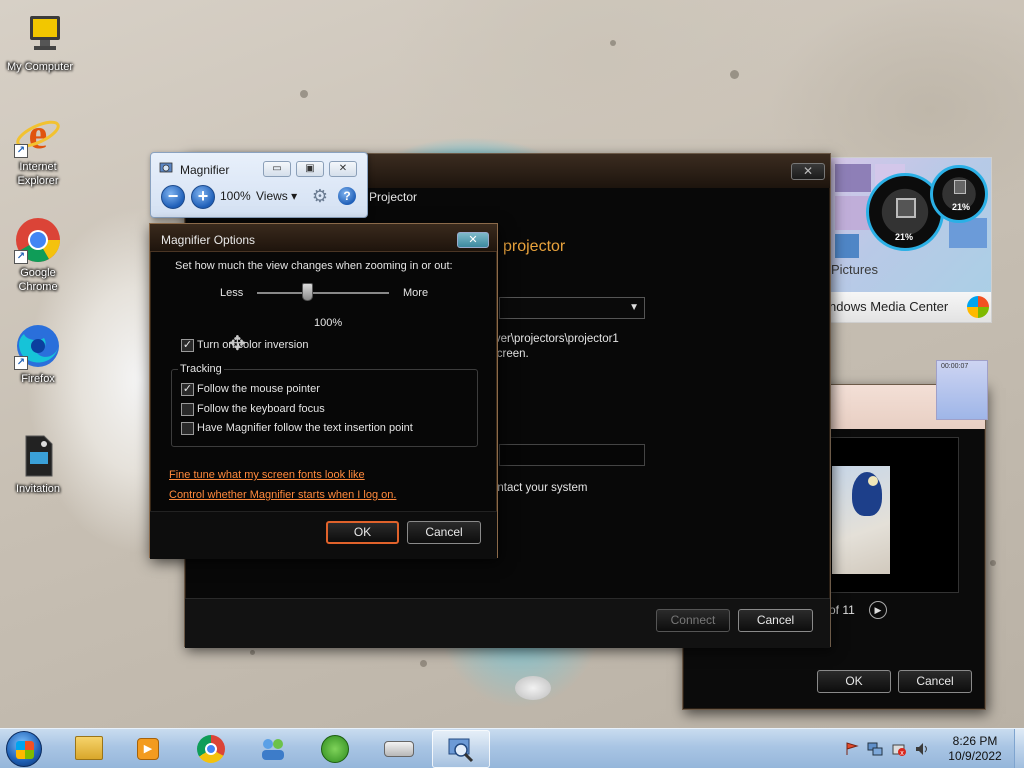 The width and height of the screenshot is (1024, 768). I want to click on memory-gauge: 21%, so click(959, 194).